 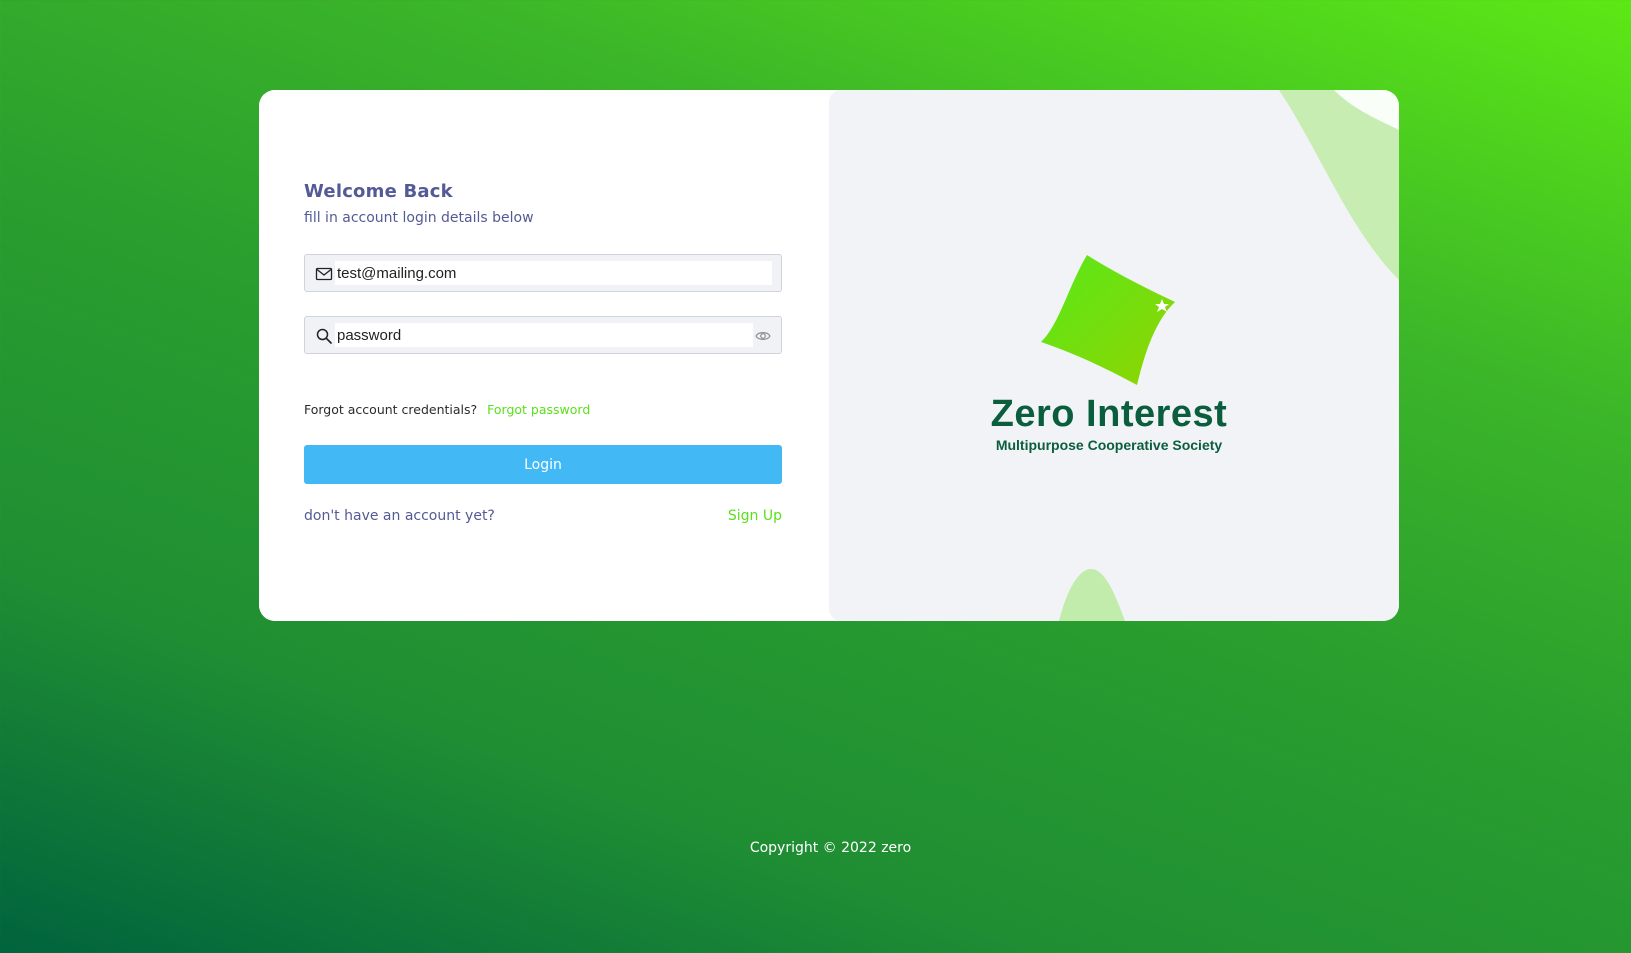 I want to click on forgot-password-link: Forgot password, so click(x=538, y=409).